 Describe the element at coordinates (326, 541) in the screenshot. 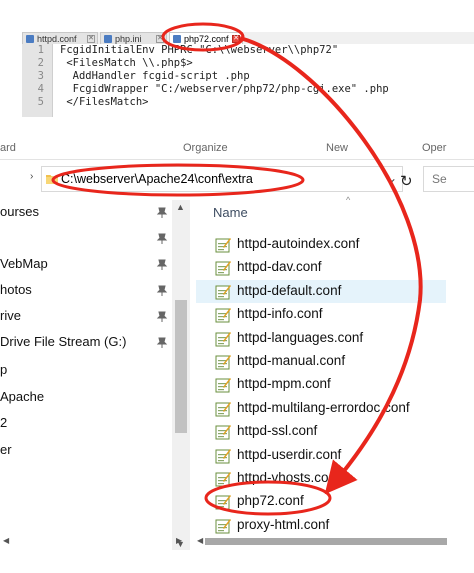

I see `file-list-hscroll-thumb` at that location.